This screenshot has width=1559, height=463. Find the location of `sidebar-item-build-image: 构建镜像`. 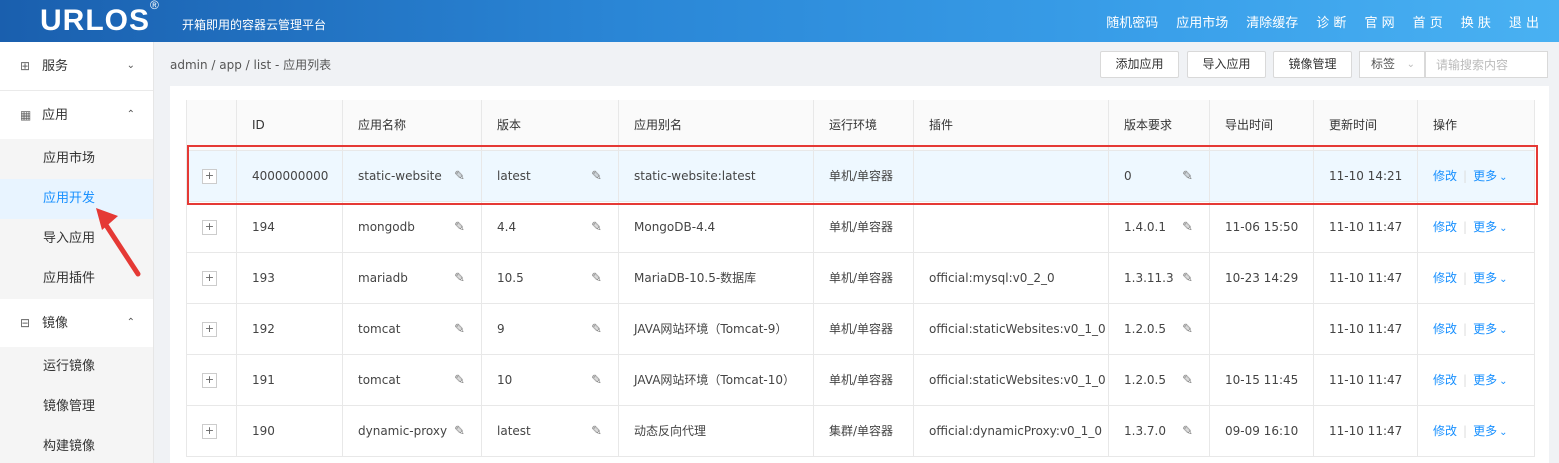

sidebar-item-build-image: 构建镜像 is located at coordinates (76, 445).